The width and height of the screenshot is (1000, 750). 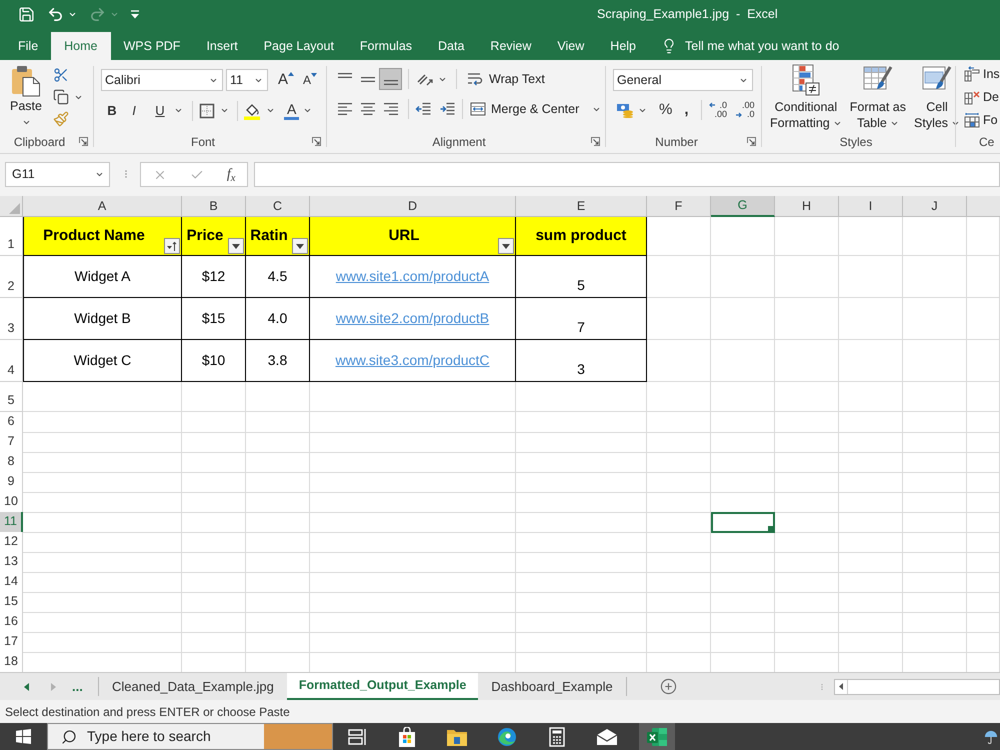 I want to click on ribbon-tab: Help, so click(x=623, y=46).